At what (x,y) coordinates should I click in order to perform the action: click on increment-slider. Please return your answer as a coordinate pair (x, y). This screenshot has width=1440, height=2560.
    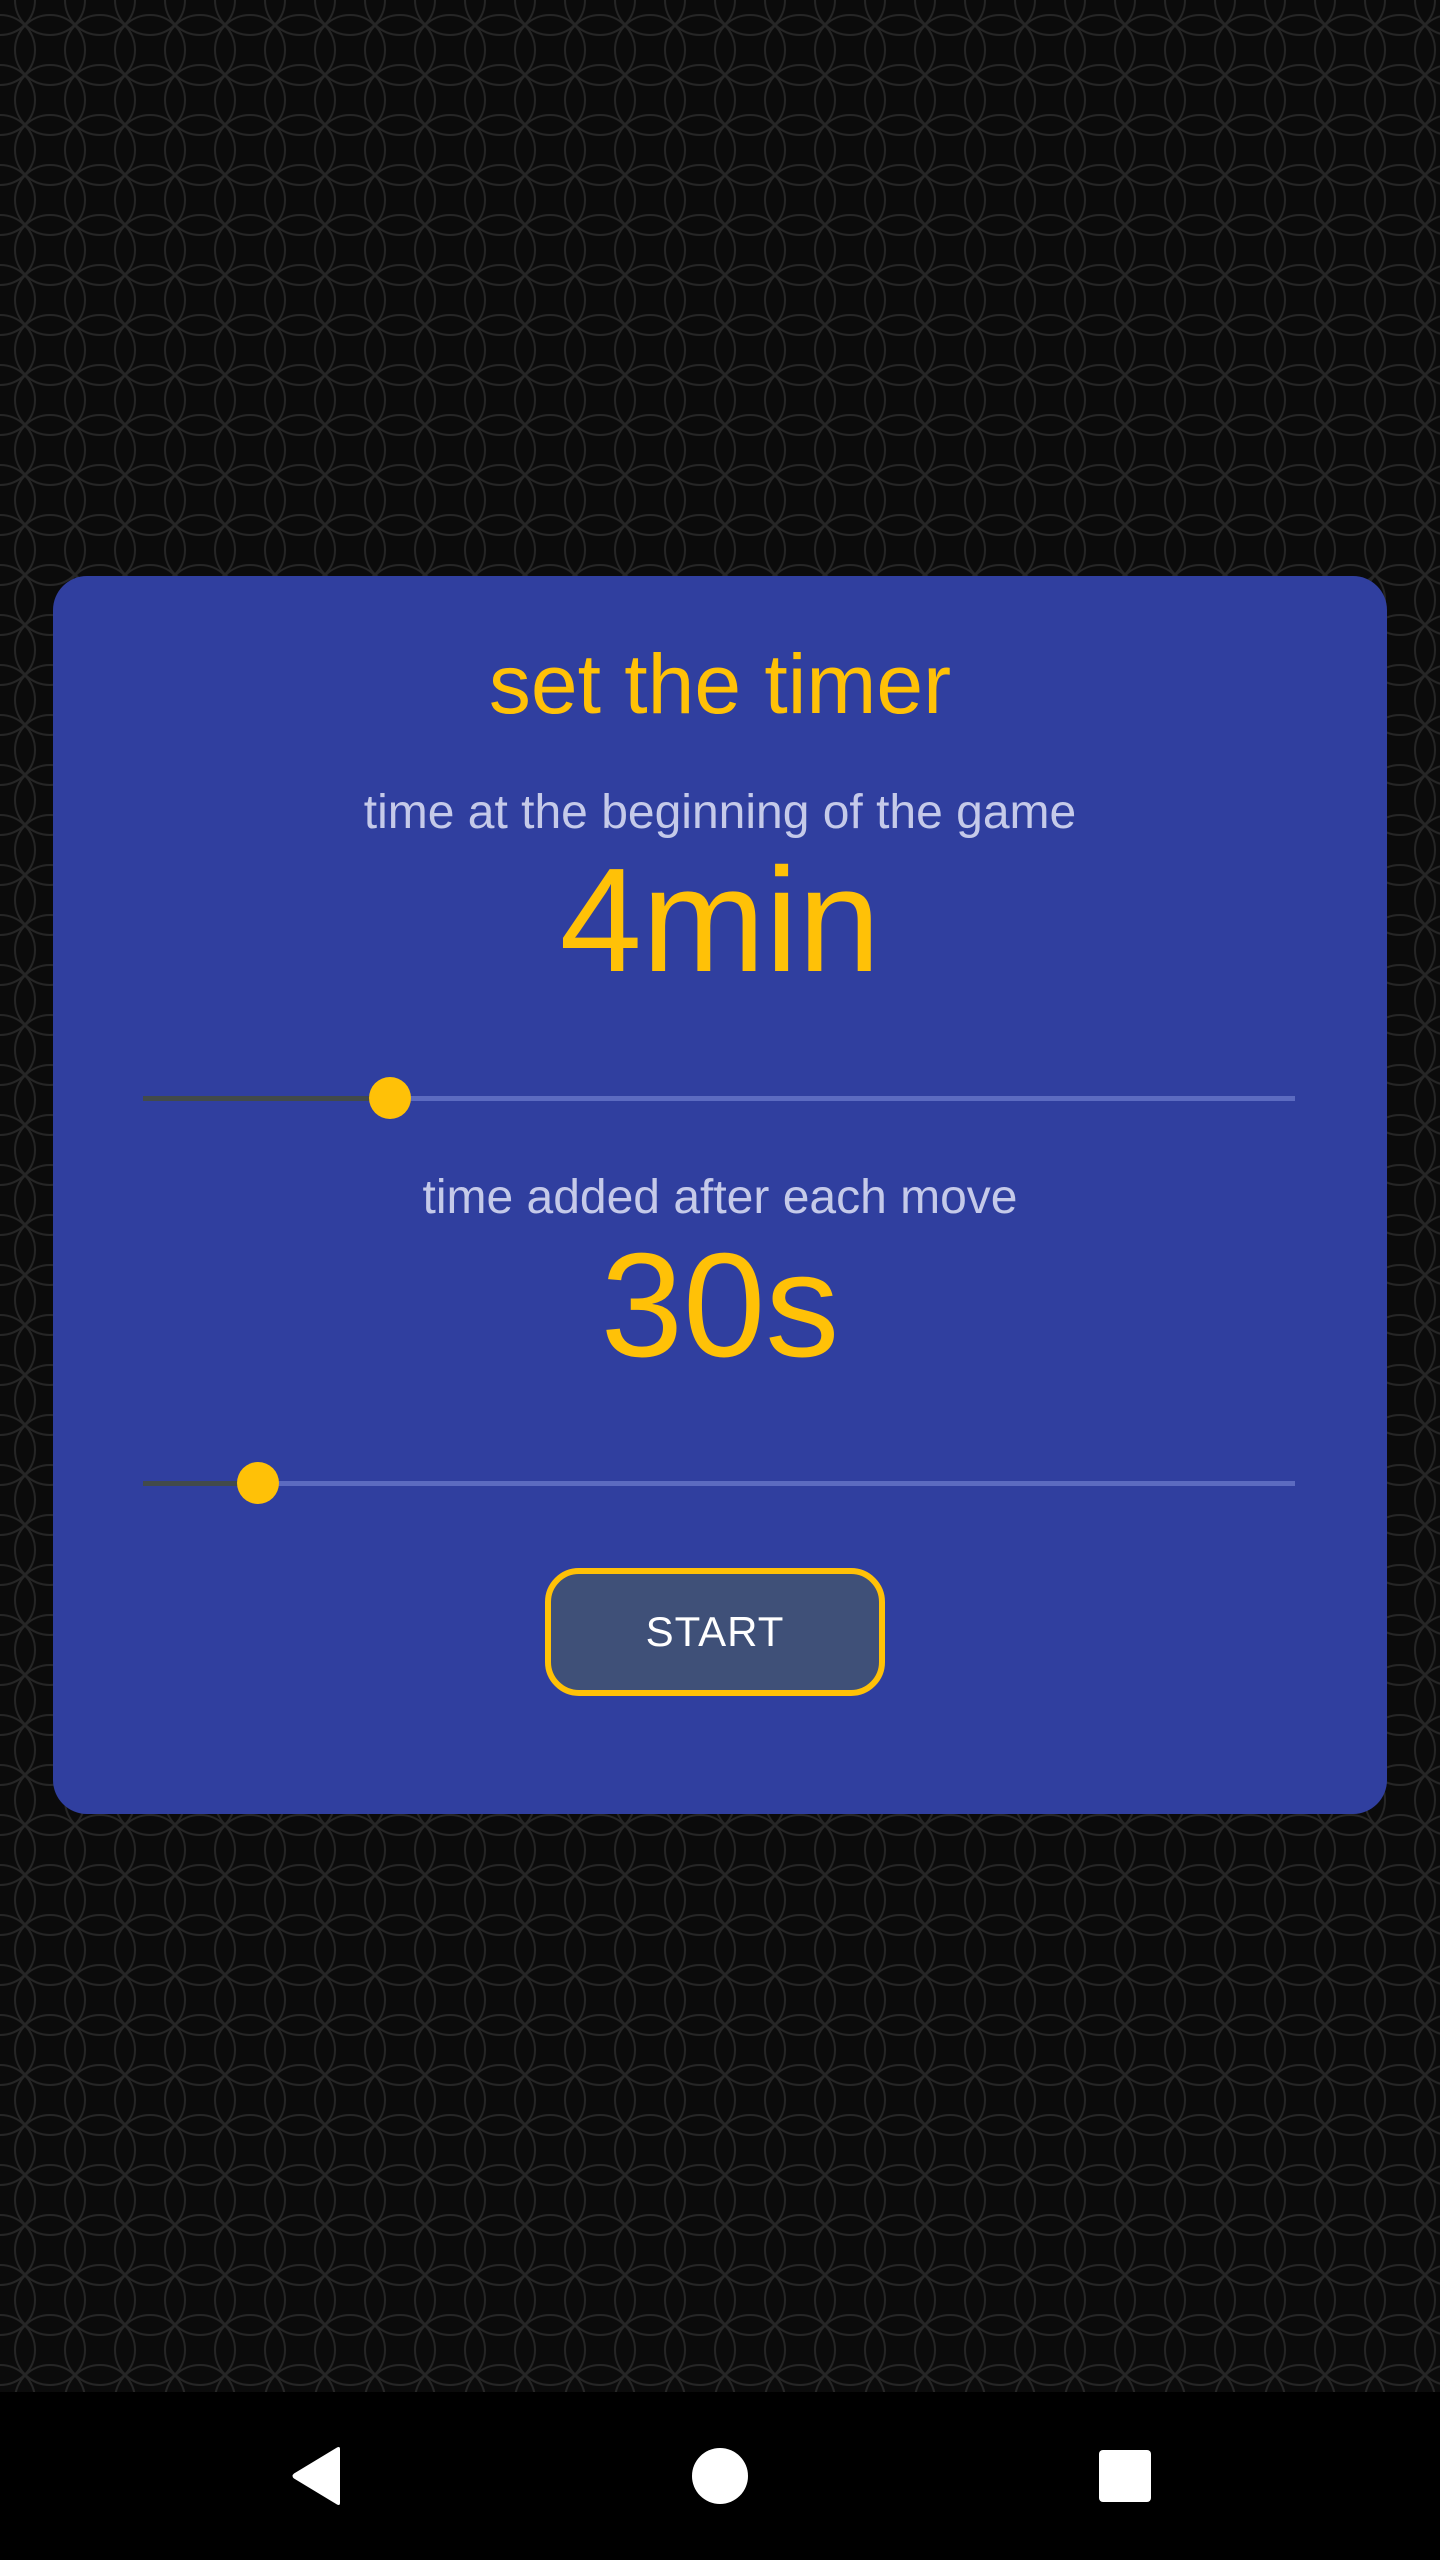
    Looking at the image, I should click on (719, 1483).